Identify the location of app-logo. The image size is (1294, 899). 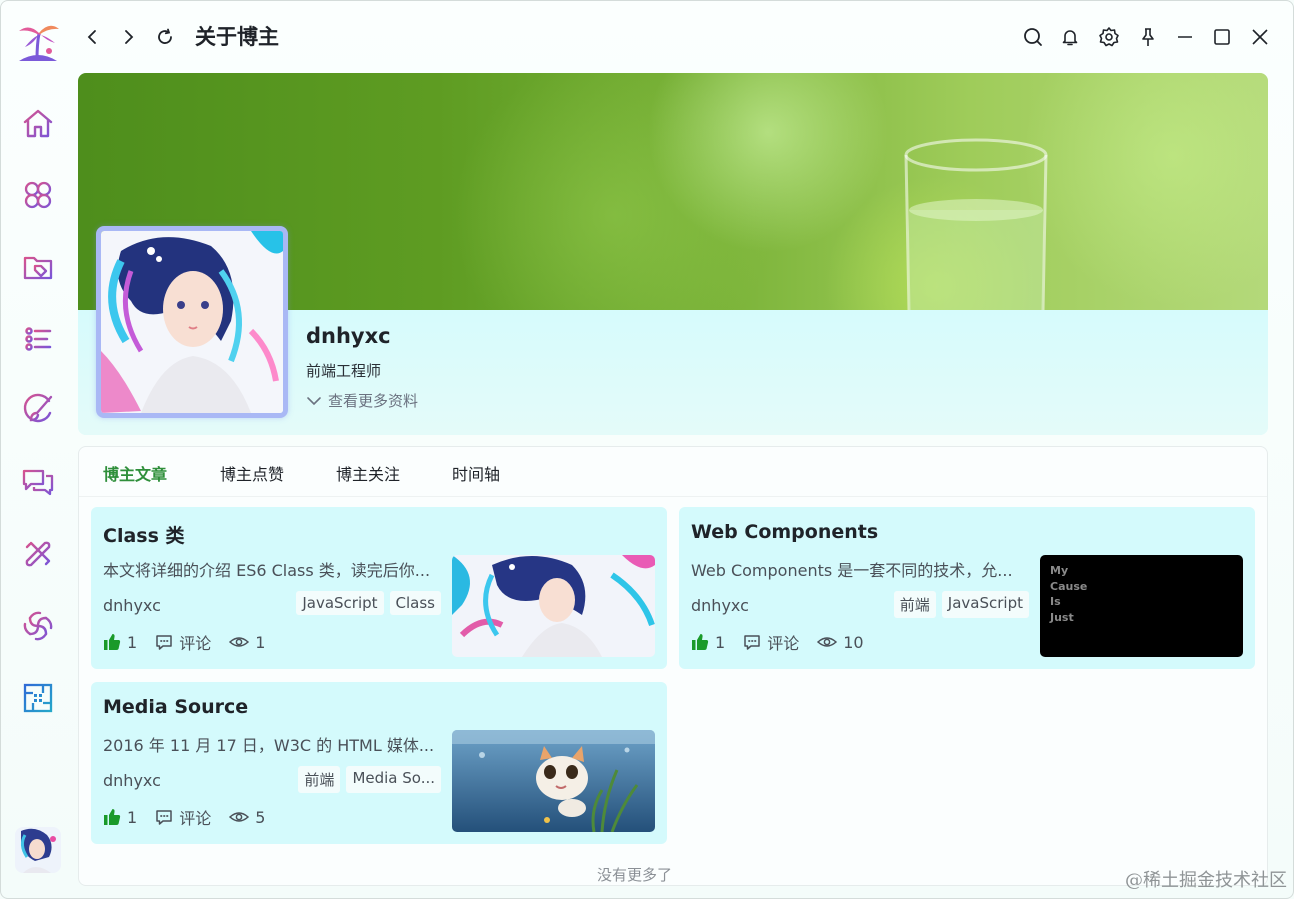
(38, 42).